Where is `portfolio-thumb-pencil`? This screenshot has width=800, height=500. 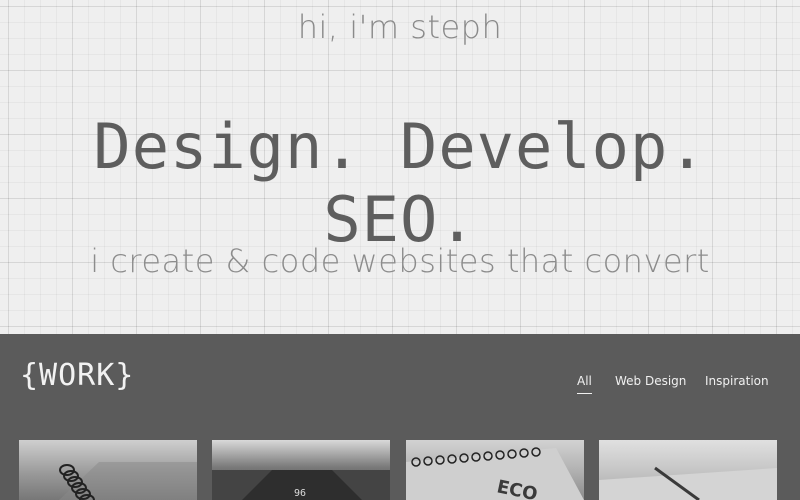 portfolio-thumb-pencil is located at coordinates (688, 470).